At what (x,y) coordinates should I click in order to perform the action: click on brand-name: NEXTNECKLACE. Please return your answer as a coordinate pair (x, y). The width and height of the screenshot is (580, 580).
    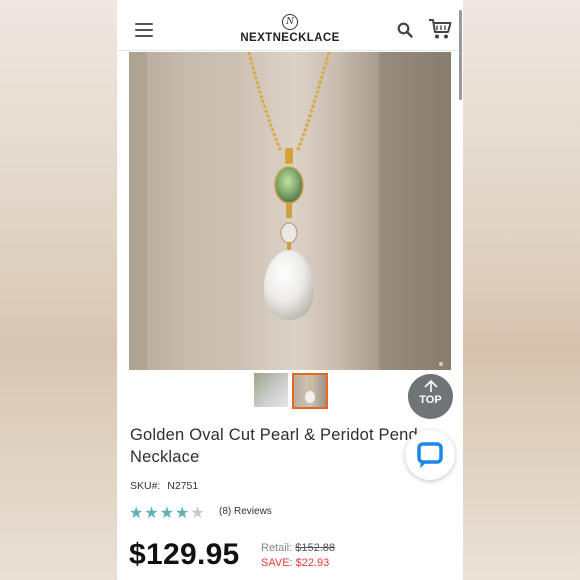
    Looking at the image, I should click on (290, 38).